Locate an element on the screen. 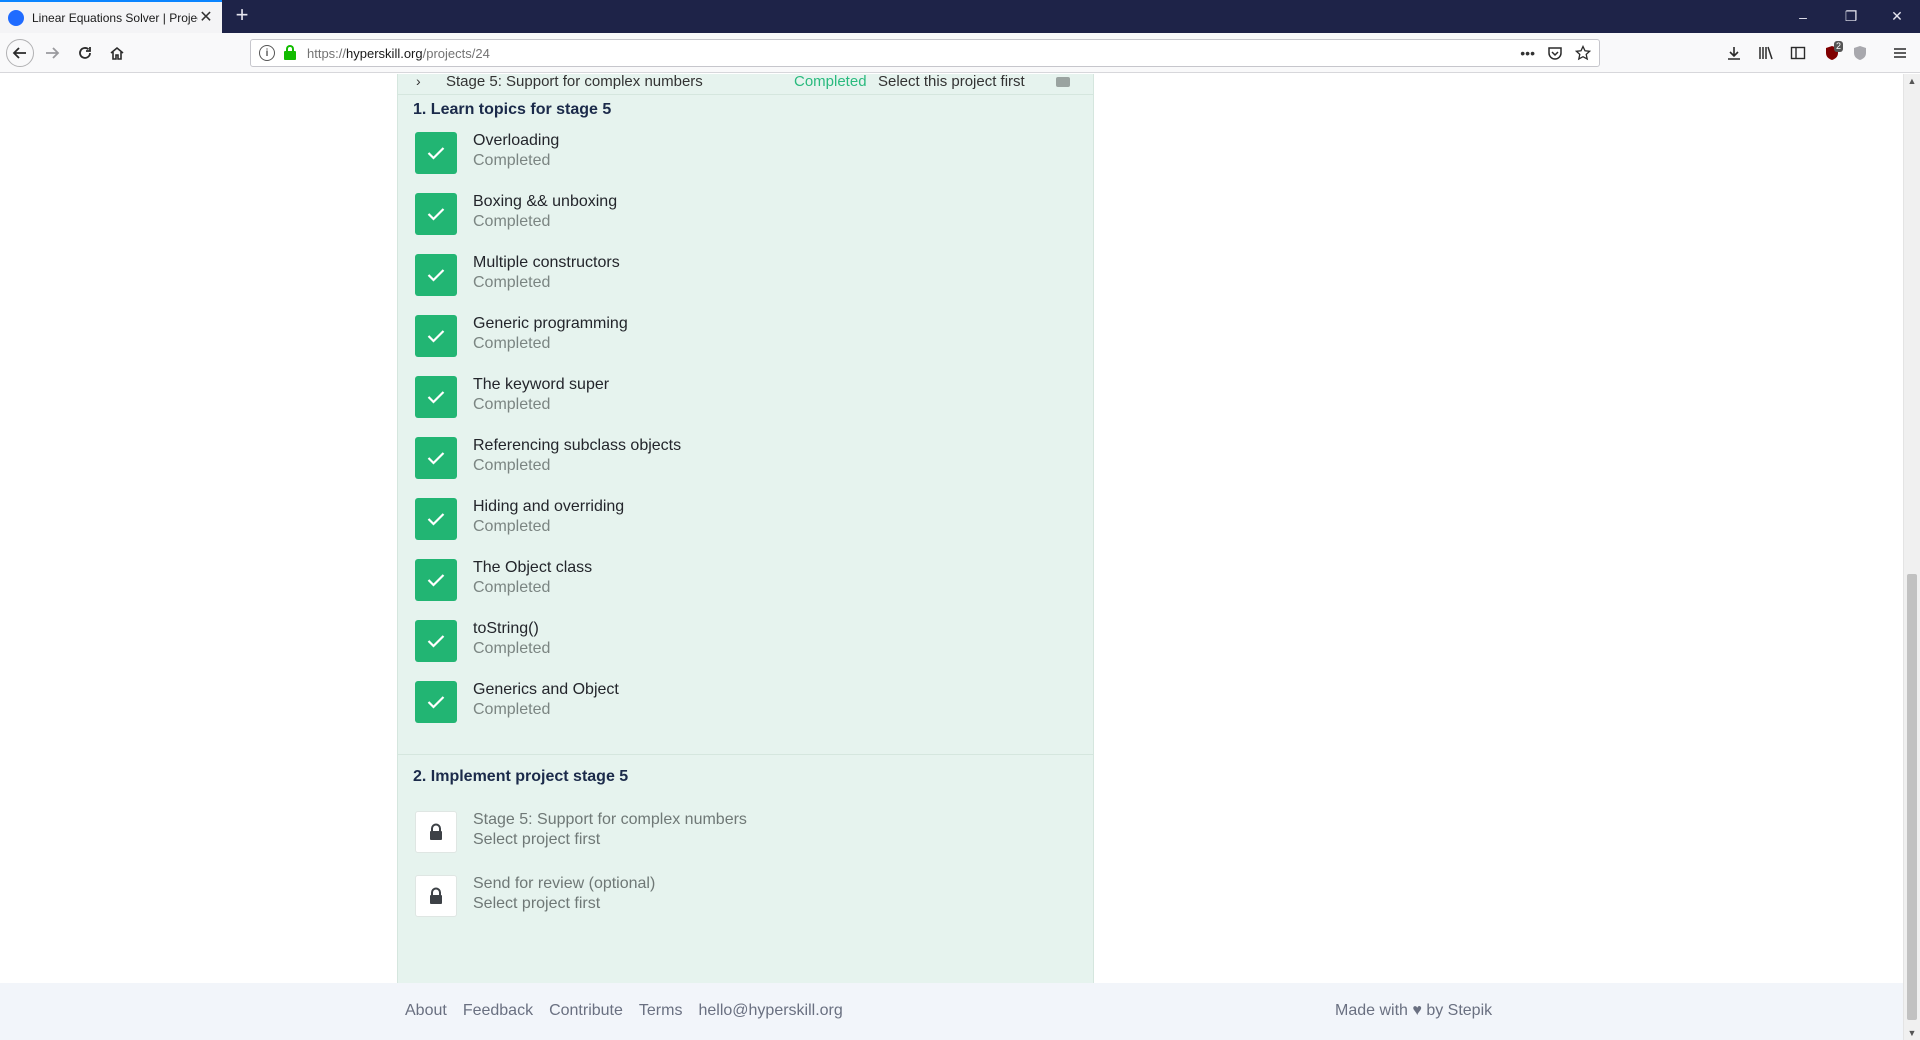 The width and height of the screenshot is (1920, 1040). topic-item: Boxing && unboxing Completed is located at coordinates (745, 215).